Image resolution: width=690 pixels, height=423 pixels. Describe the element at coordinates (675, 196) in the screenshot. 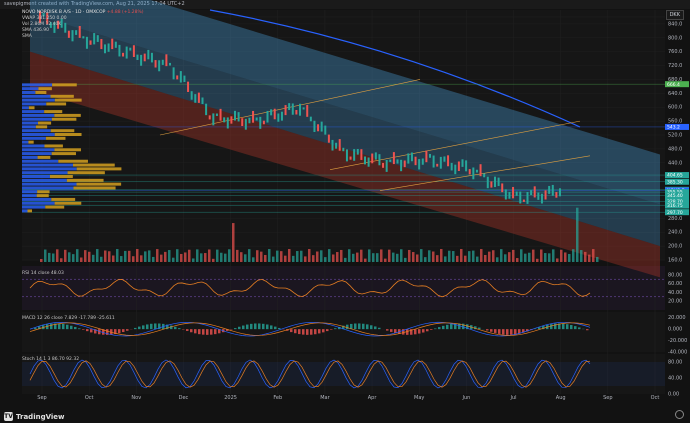

I see `price-tag-label: 345.40` at that location.